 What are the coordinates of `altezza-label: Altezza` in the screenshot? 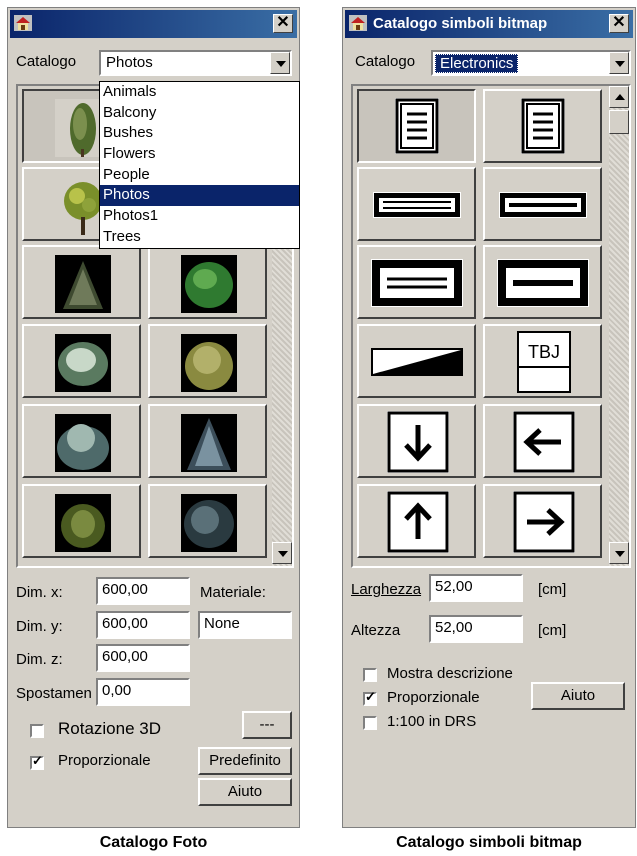 It's located at (376, 630).